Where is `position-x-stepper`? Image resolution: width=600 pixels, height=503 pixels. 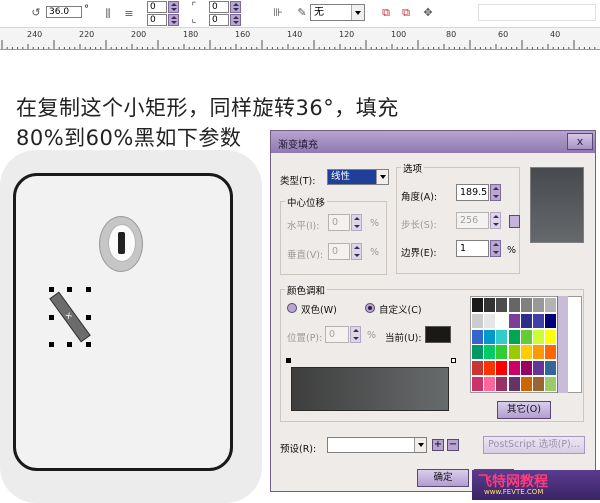
position-x-stepper is located at coordinates (173, 7).